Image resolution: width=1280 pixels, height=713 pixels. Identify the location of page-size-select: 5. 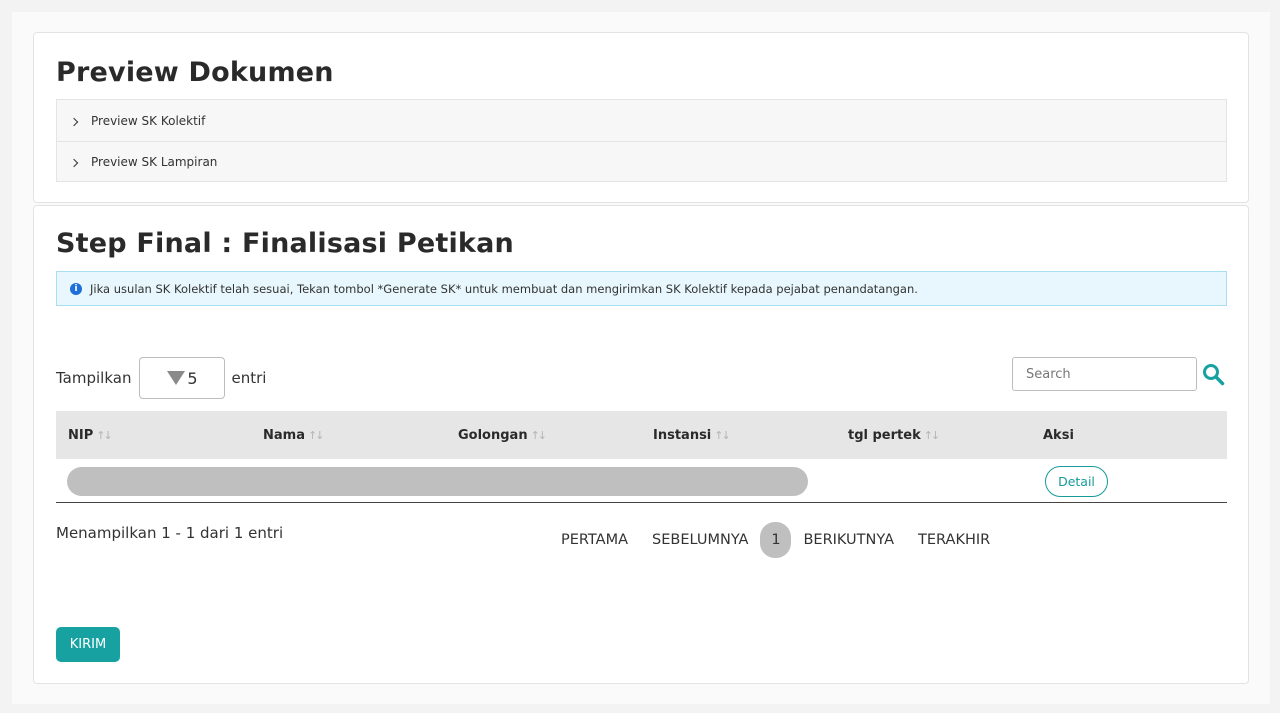
(182, 378).